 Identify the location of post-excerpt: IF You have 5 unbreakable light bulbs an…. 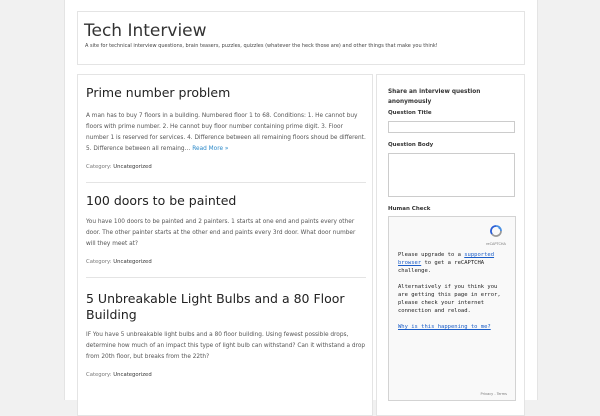
(226, 346).